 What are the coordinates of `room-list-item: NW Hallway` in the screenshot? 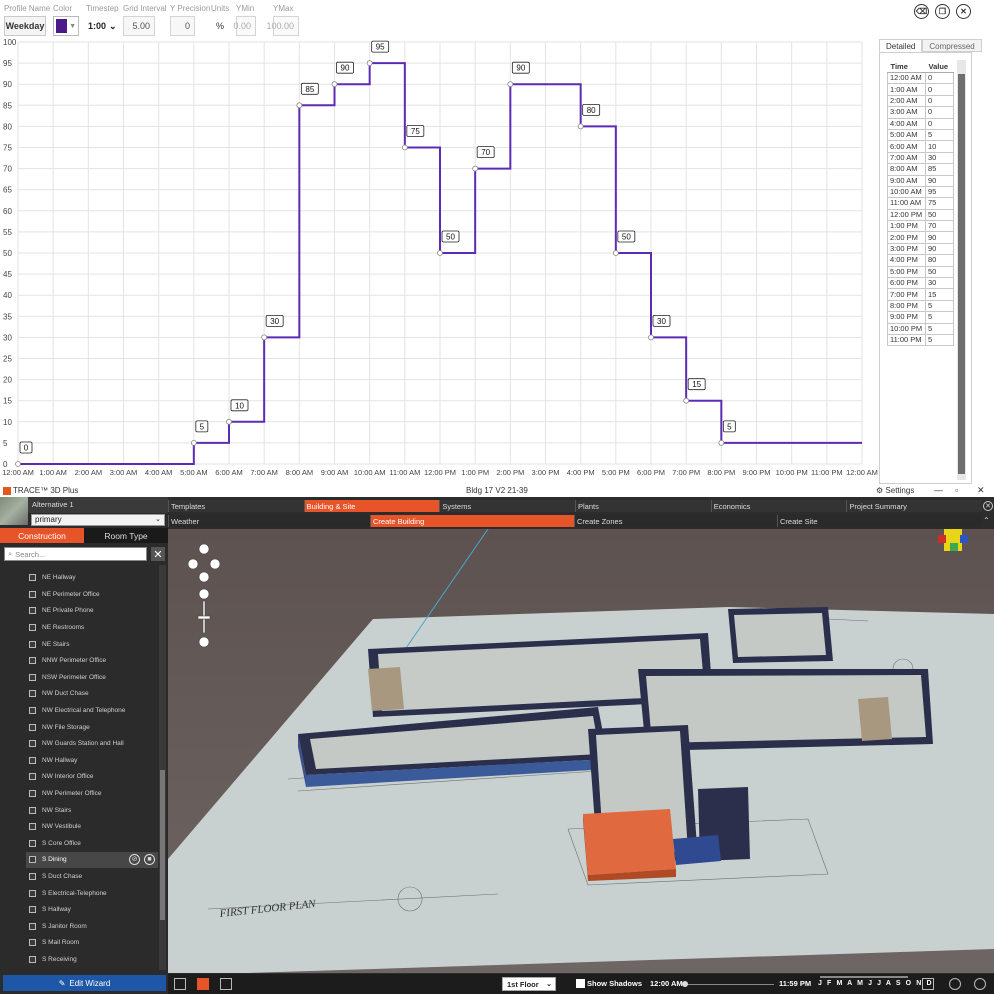 It's located at (92, 760).